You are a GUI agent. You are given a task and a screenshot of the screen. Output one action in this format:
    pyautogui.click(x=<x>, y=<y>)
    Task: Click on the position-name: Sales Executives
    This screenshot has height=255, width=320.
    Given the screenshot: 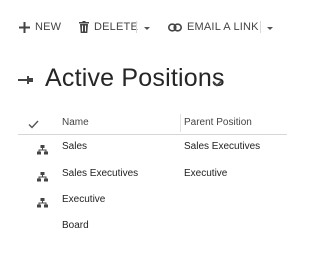 What is the action you would take?
    pyautogui.click(x=100, y=173)
    